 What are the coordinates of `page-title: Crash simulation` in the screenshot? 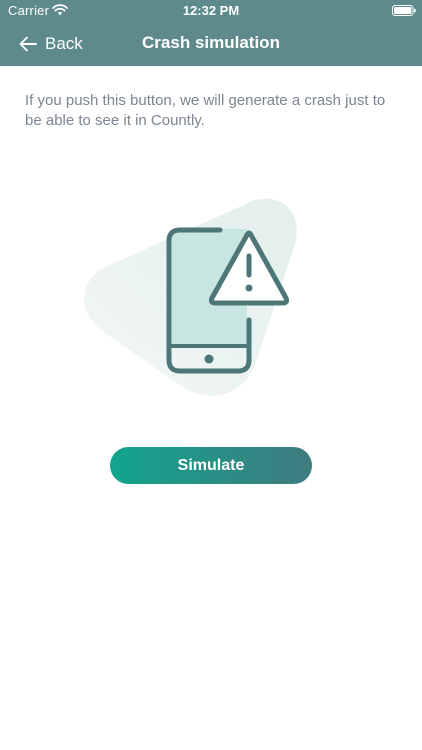 It's located at (211, 42).